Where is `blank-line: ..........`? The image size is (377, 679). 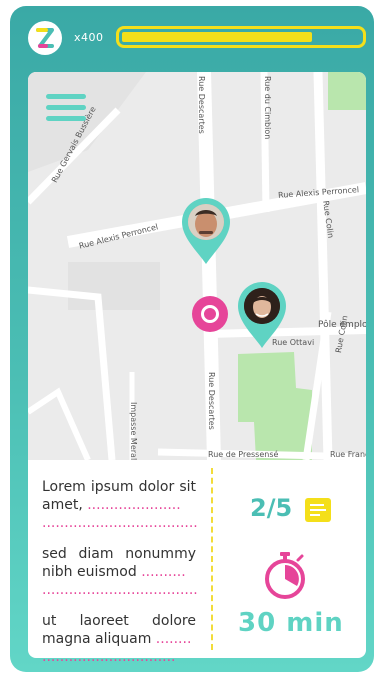 blank-line: .......... is located at coordinates (163, 572).